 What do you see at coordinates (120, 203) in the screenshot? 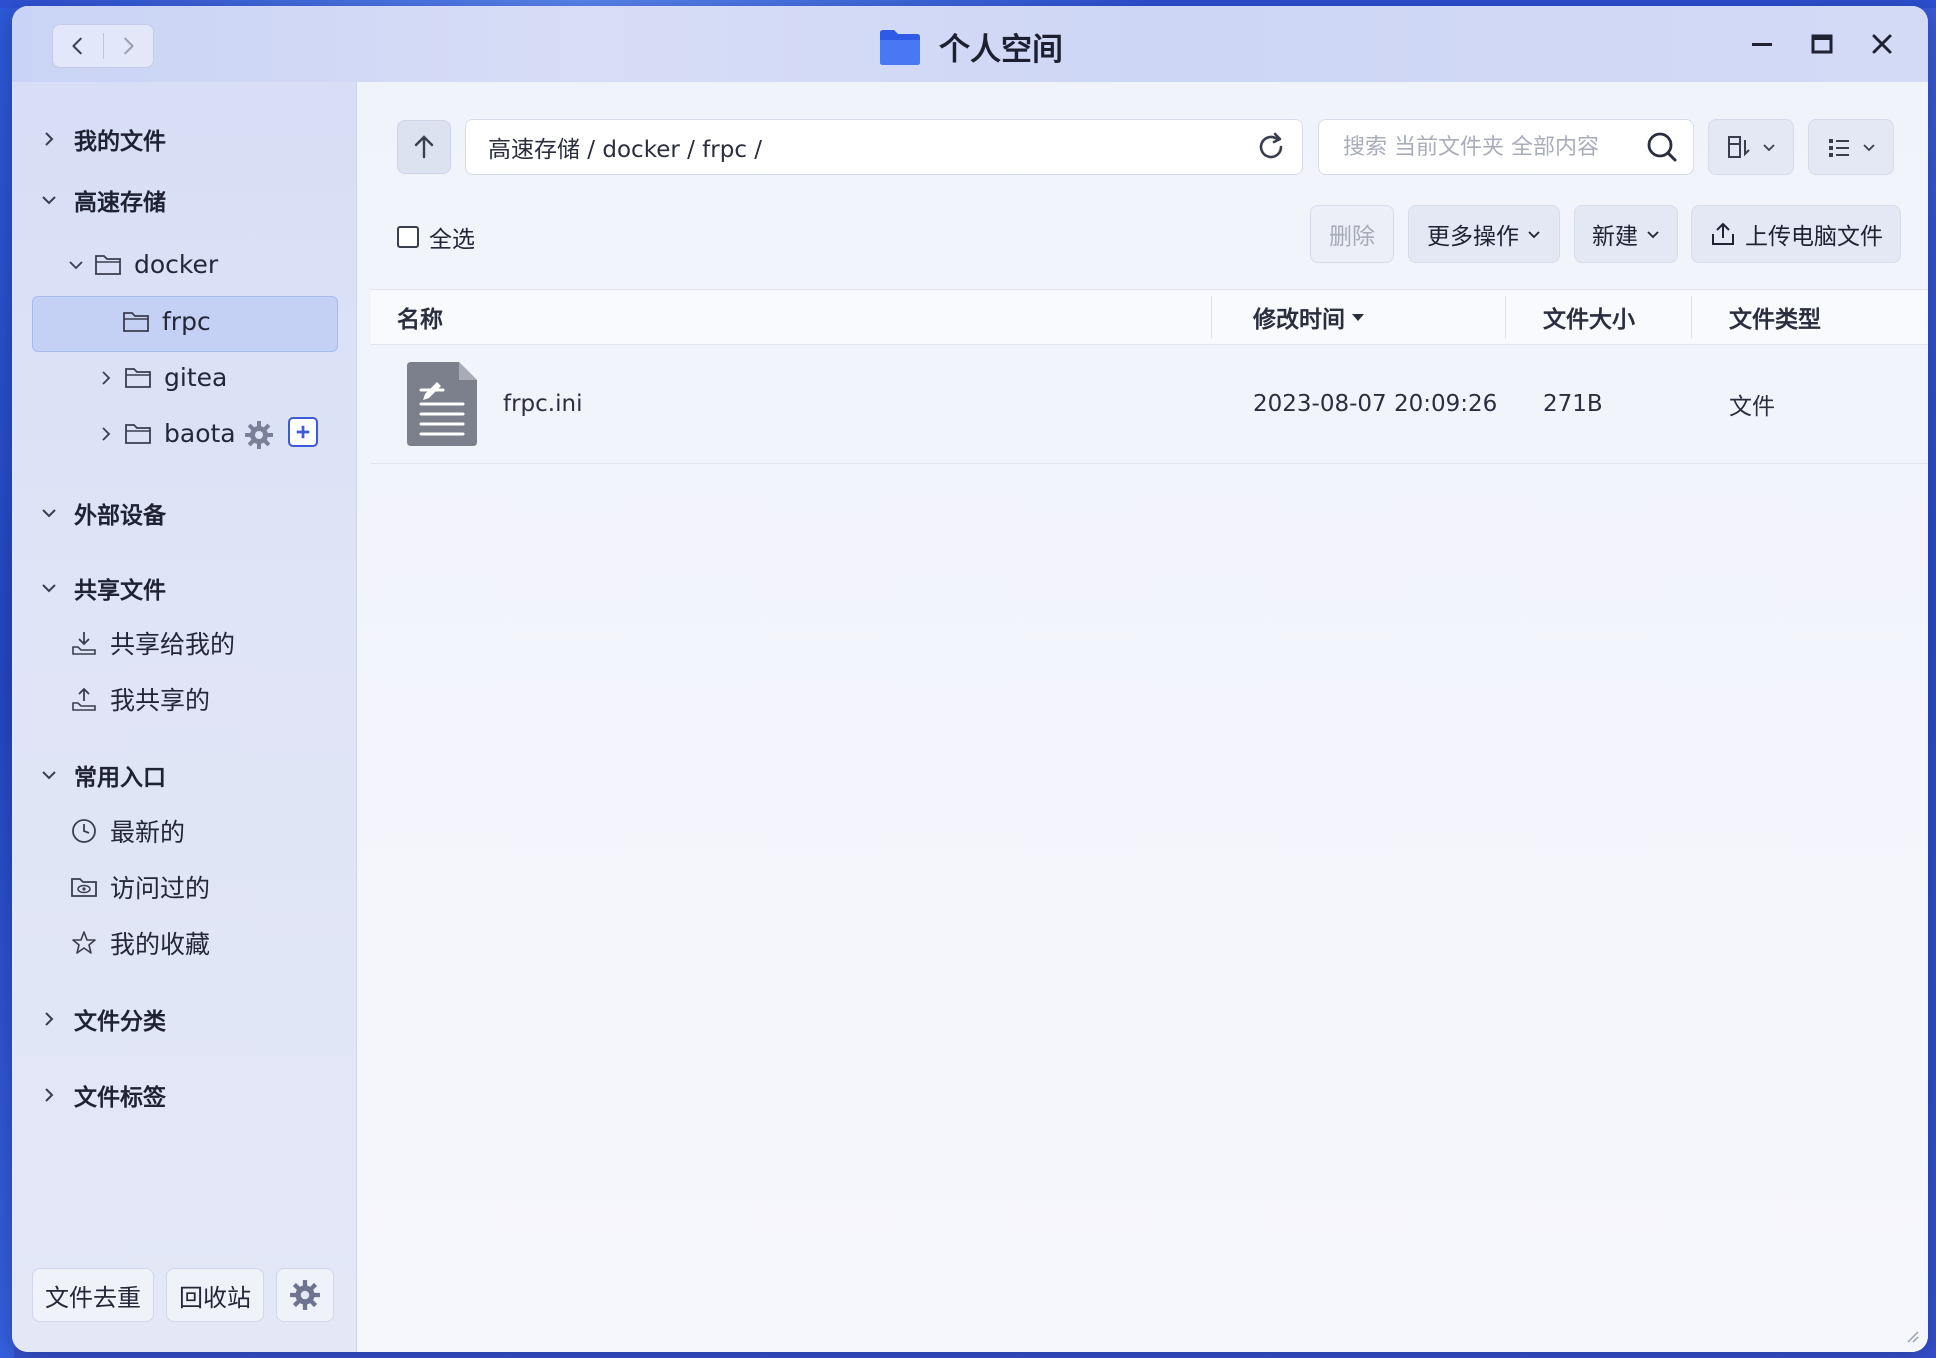
I see `sidebar-section-label: 高速存储` at bounding box center [120, 203].